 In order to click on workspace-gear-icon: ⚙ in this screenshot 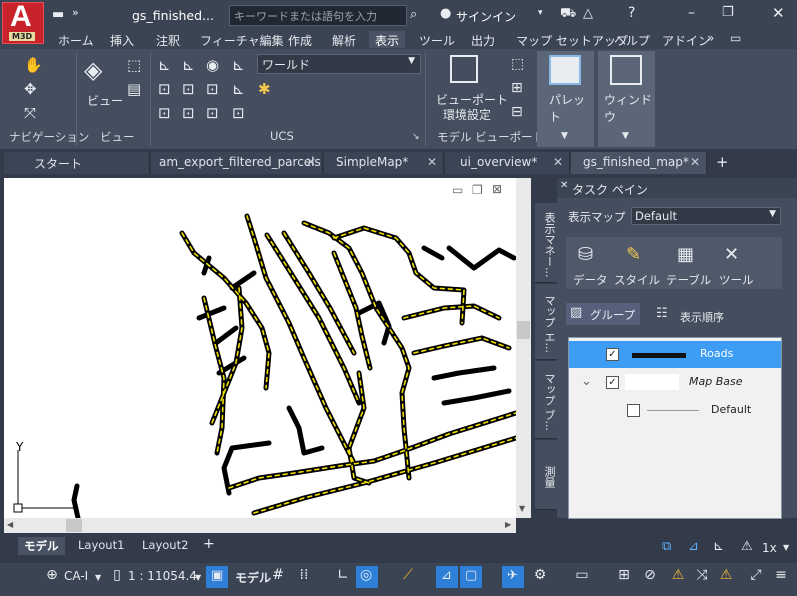, I will do `click(540, 577)`.